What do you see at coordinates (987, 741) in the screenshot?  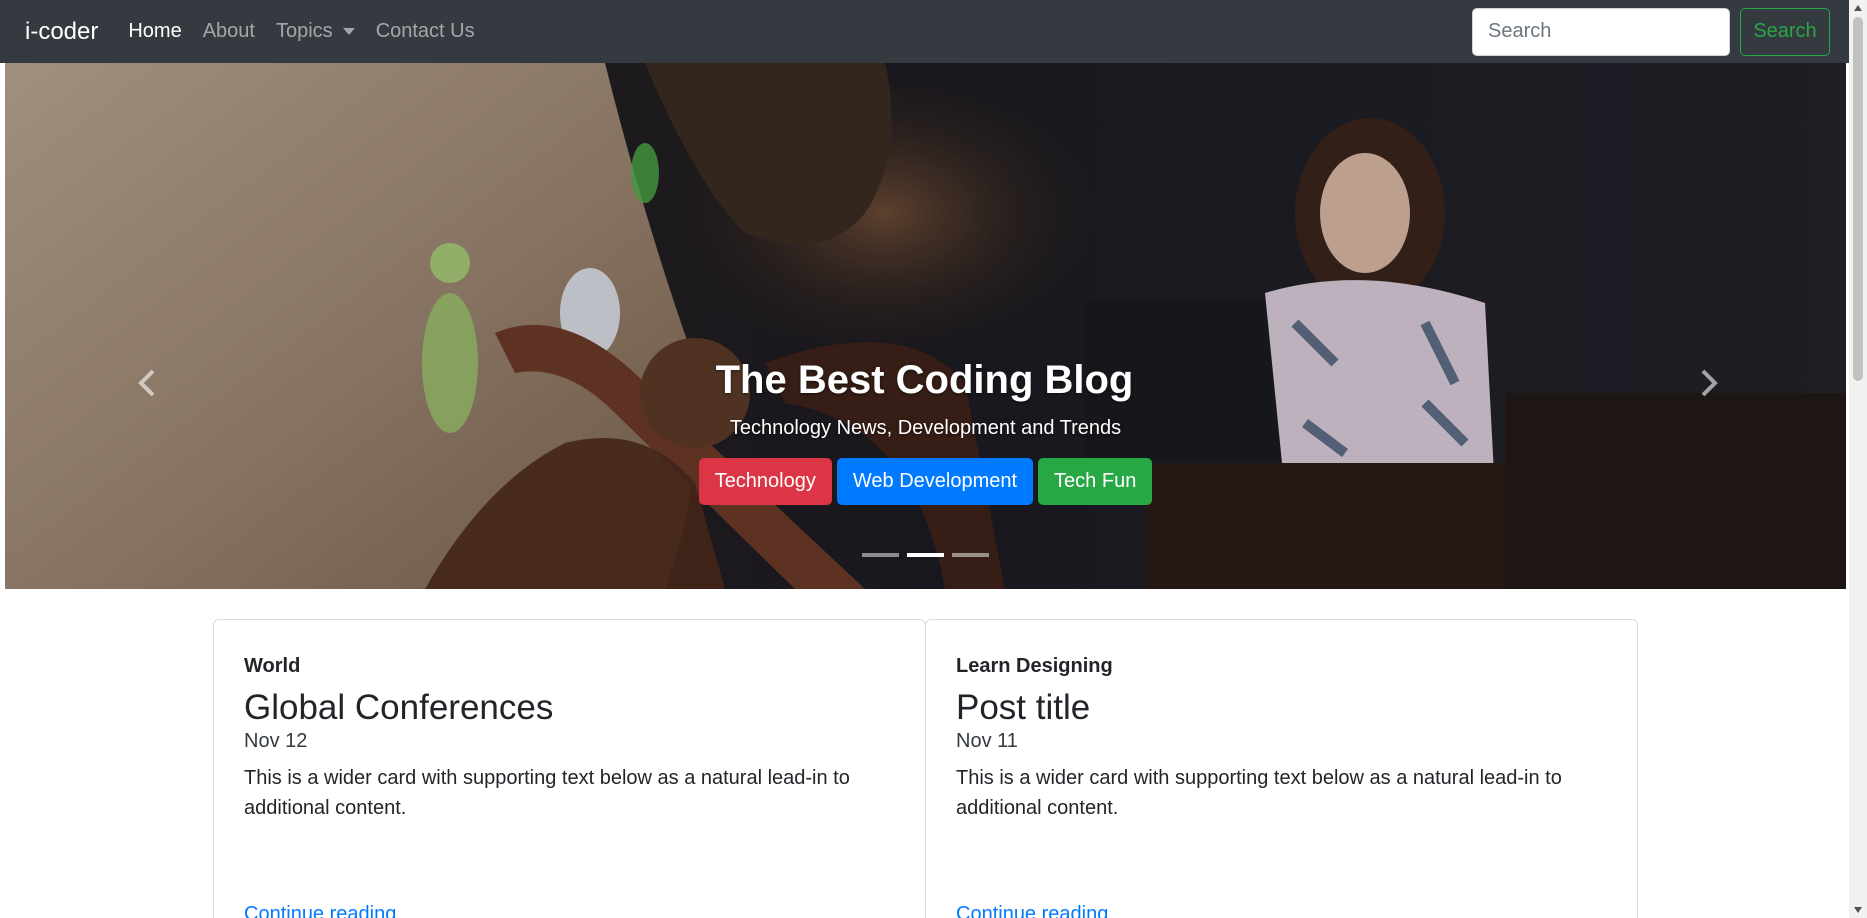 I see `post-date: Nov 11` at bounding box center [987, 741].